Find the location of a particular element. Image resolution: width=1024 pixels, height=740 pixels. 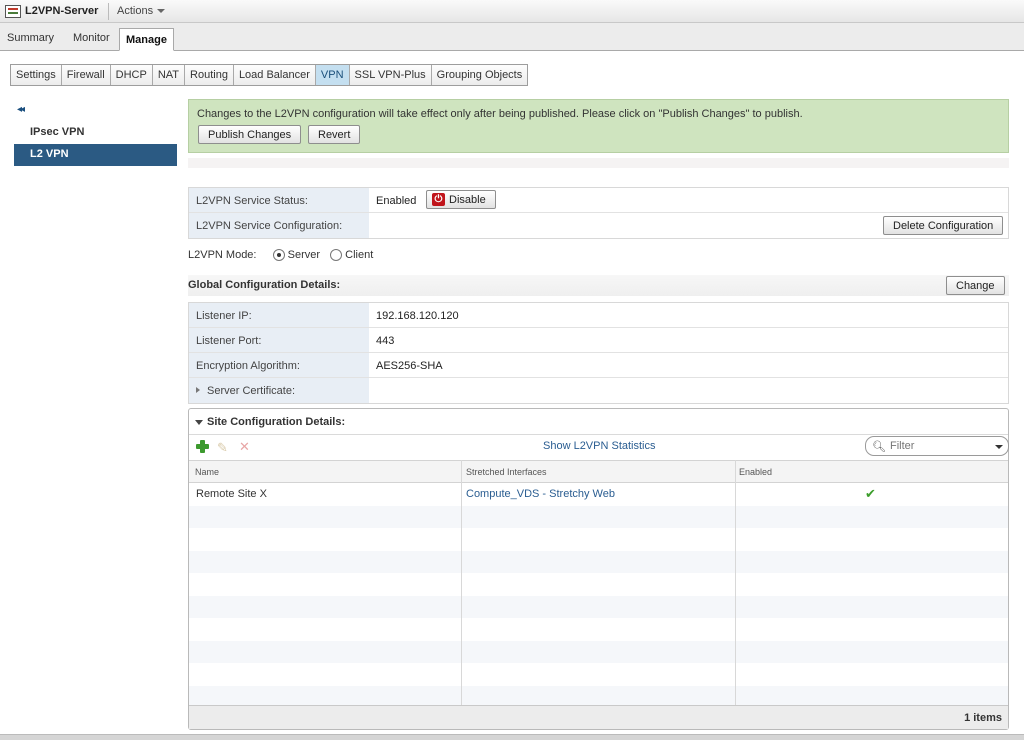

subtab-ssl-vpn-plus: SSL VPN-Plus is located at coordinates (391, 75).